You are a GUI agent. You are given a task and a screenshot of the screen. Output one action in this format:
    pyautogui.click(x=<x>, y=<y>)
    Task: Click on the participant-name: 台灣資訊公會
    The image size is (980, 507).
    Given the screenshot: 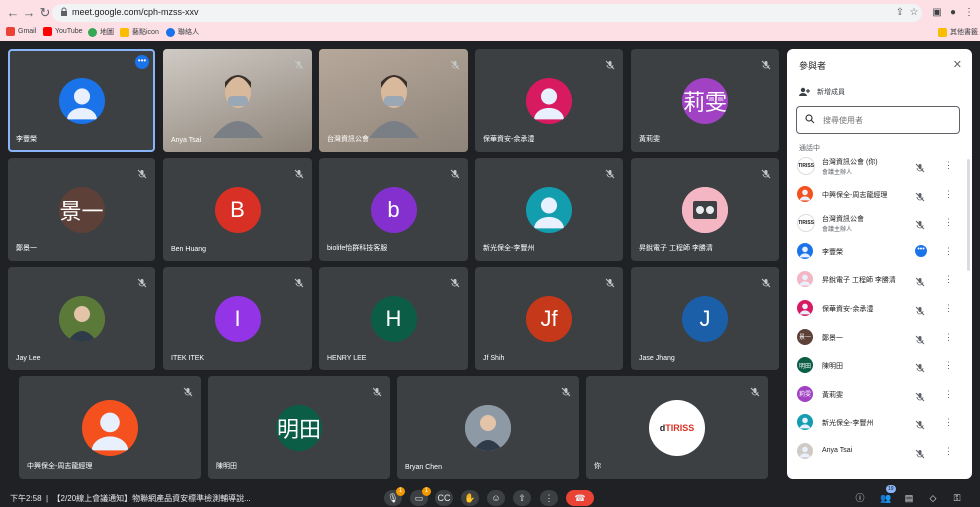 What is the action you would take?
    pyautogui.click(x=843, y=220)
    